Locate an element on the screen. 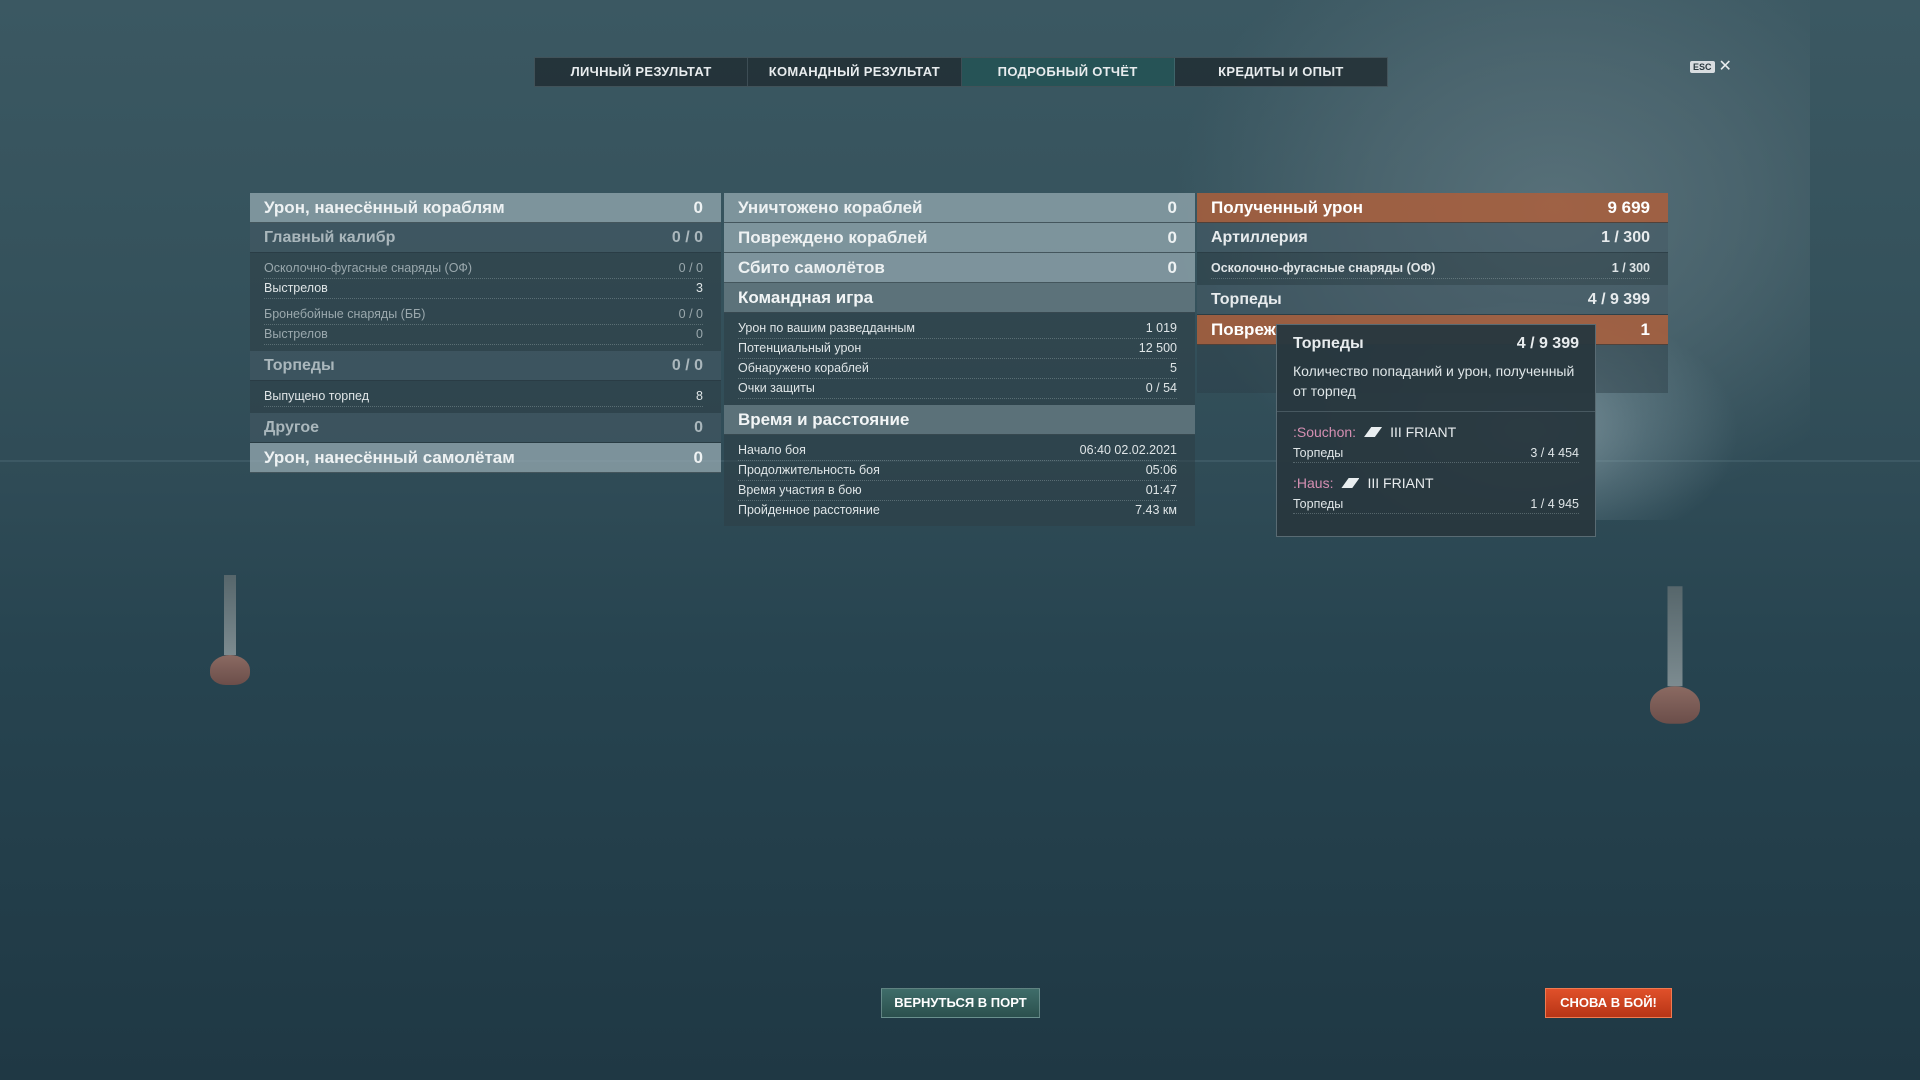  ap-shots-label: Выстрелов is located at coordinates (296, 334).